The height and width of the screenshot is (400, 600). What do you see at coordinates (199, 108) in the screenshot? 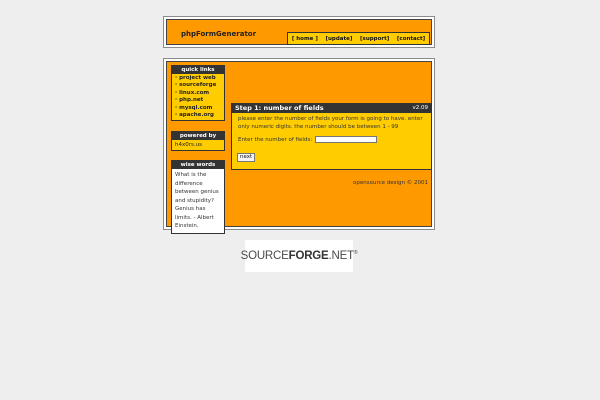
I see `quick-link-mysql: · mysql.com` at bounding box center [199, 108].